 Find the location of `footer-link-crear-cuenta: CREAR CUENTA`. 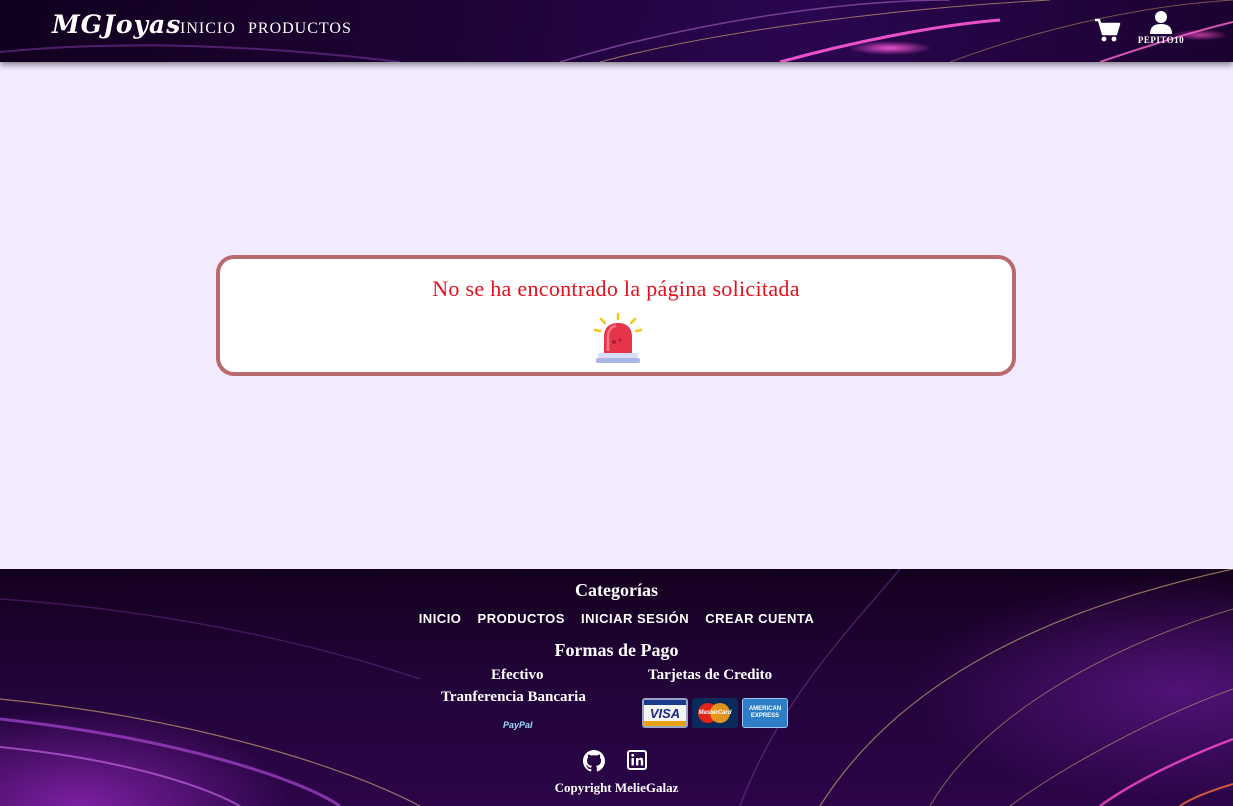

footer-link-crear-cuenta: CREAR CUENTA is located at coordinates (759, 618).